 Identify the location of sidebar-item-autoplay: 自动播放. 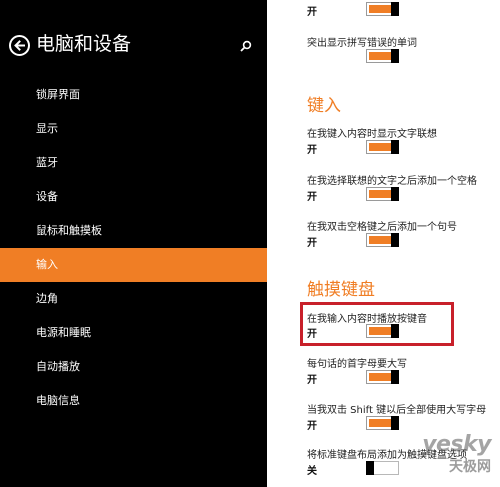
(133, 367).